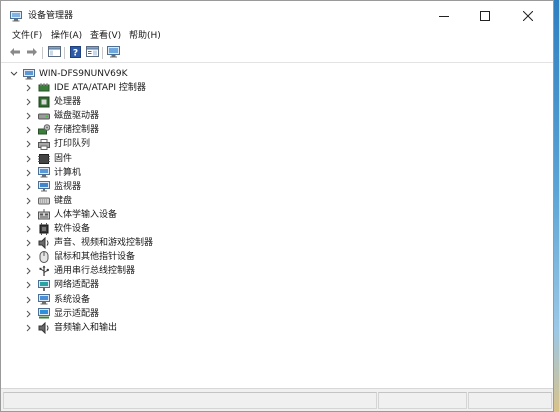 This screenshot has height=412, width=559. Describe the element at coordinates (44, 300) in the screenshot. I see `system-device-icon` at that location.